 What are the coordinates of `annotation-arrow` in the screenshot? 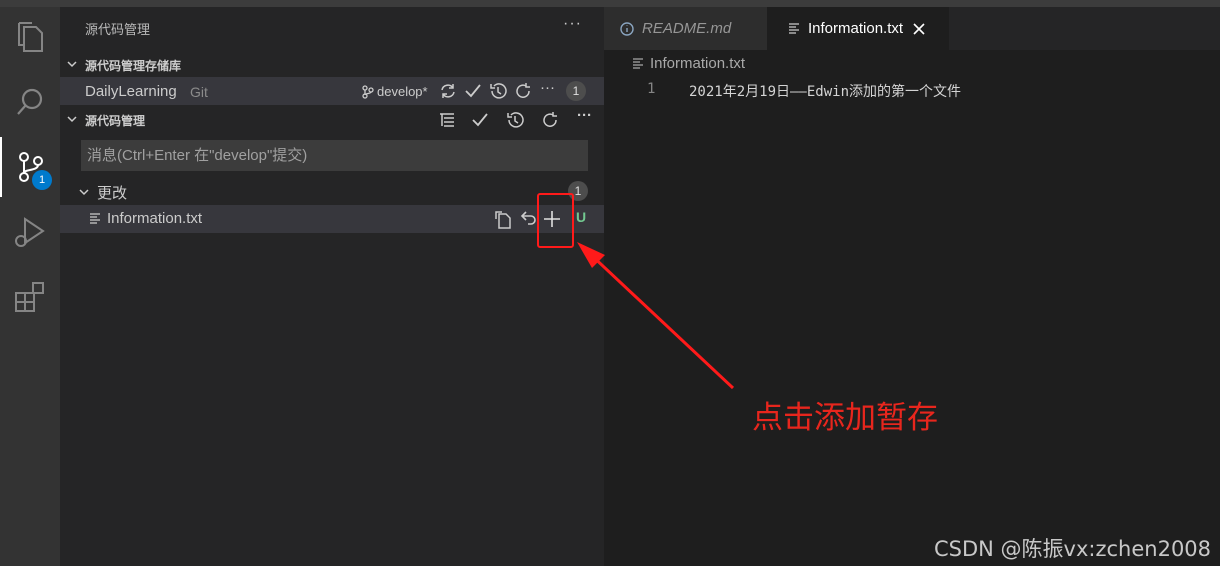 It's located at (656, 316).